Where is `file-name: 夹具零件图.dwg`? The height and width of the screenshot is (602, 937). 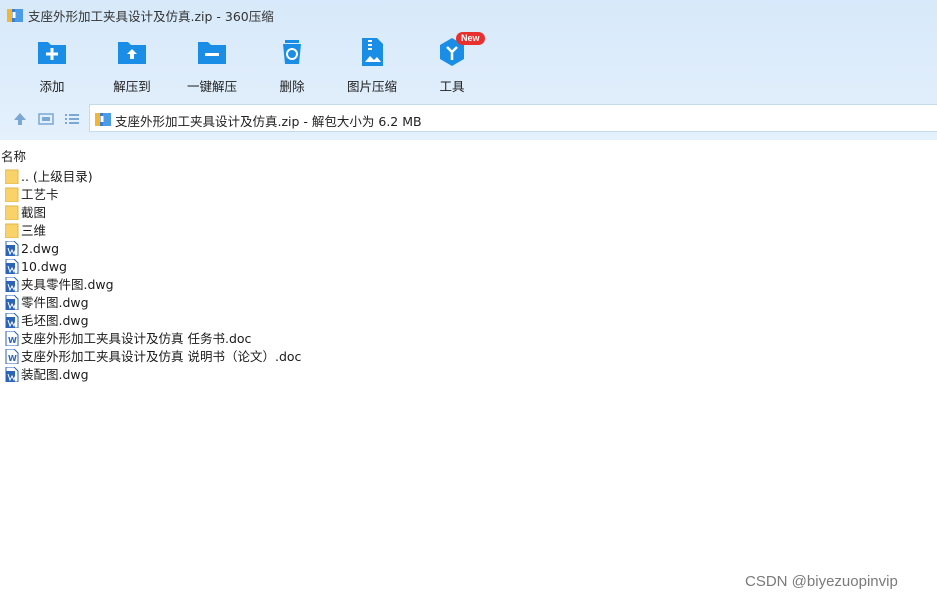 file-name: 夹具零件图.dwg is located at coordinates (67, 284).